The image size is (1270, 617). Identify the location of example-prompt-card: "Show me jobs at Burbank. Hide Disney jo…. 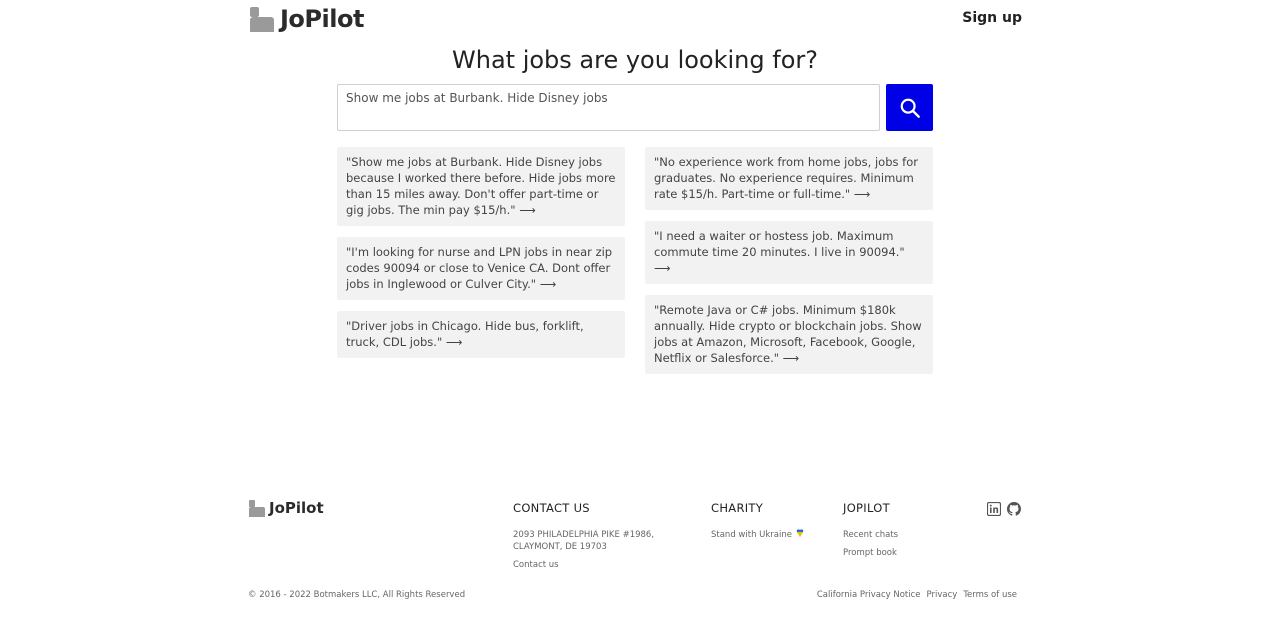
(481, 186).